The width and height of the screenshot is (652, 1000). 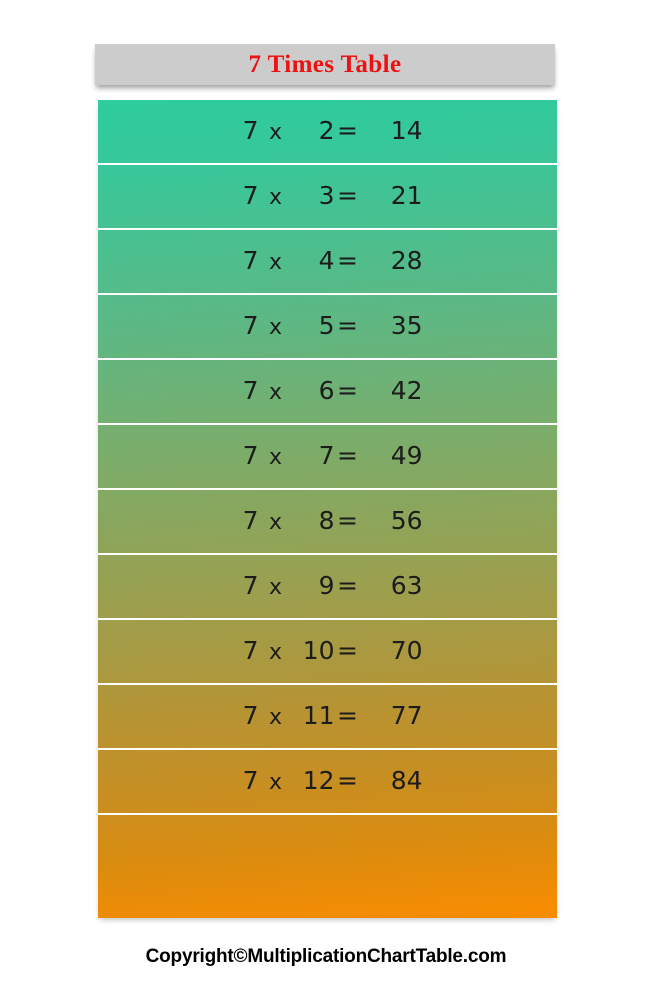 I want to click on equation: 7 x 3 = 21, so click(x=328, y=196).